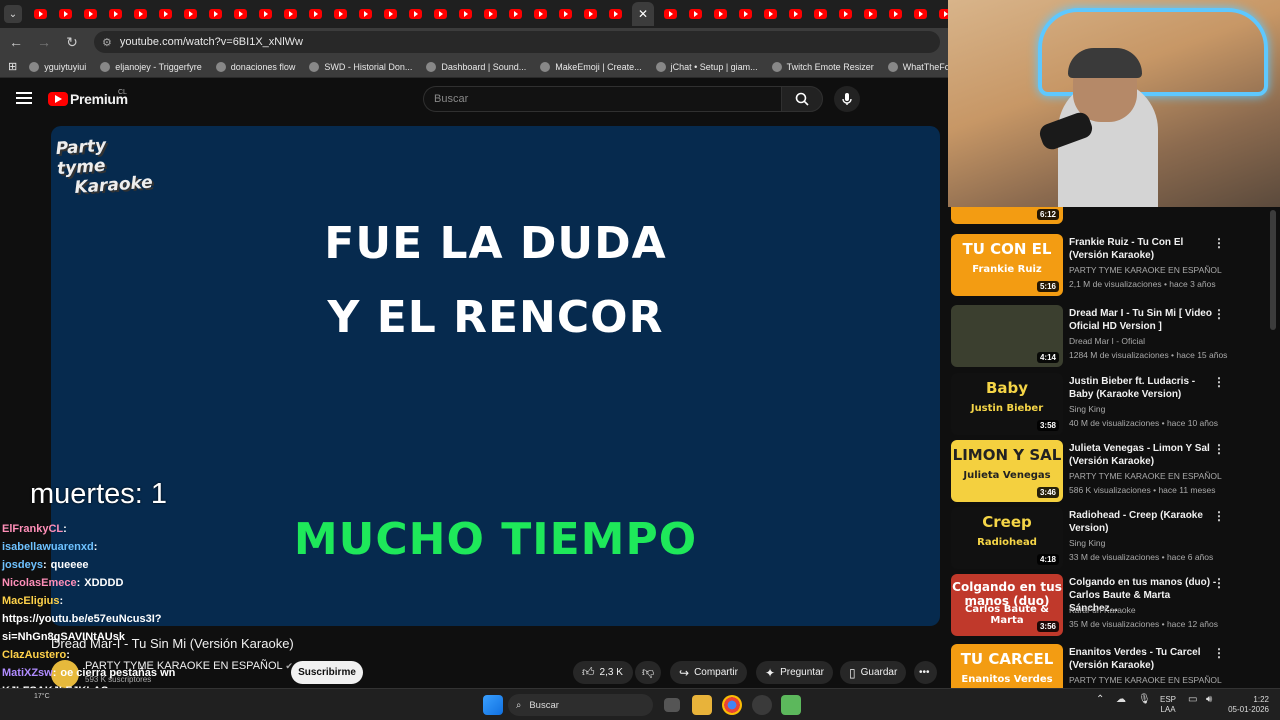 This screenshot has height=720, width=1280. What do you see at coordinates (648, 672) in the screenshot?
I see `dislike-button: 👎︎` at bounding box center [648, 672].